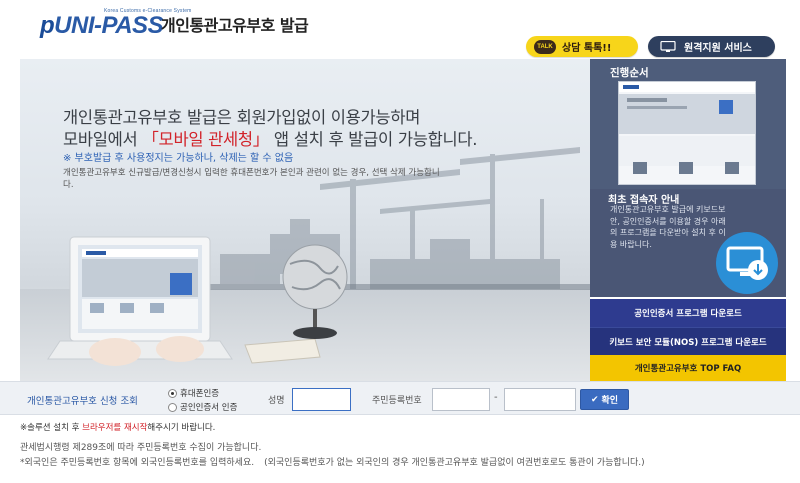 Image resolution: width=800 pixels, height=483 pixels. Describe the element at coordinates (594, 399) in the screenshot. I see `check-icon: ✔` at that location.